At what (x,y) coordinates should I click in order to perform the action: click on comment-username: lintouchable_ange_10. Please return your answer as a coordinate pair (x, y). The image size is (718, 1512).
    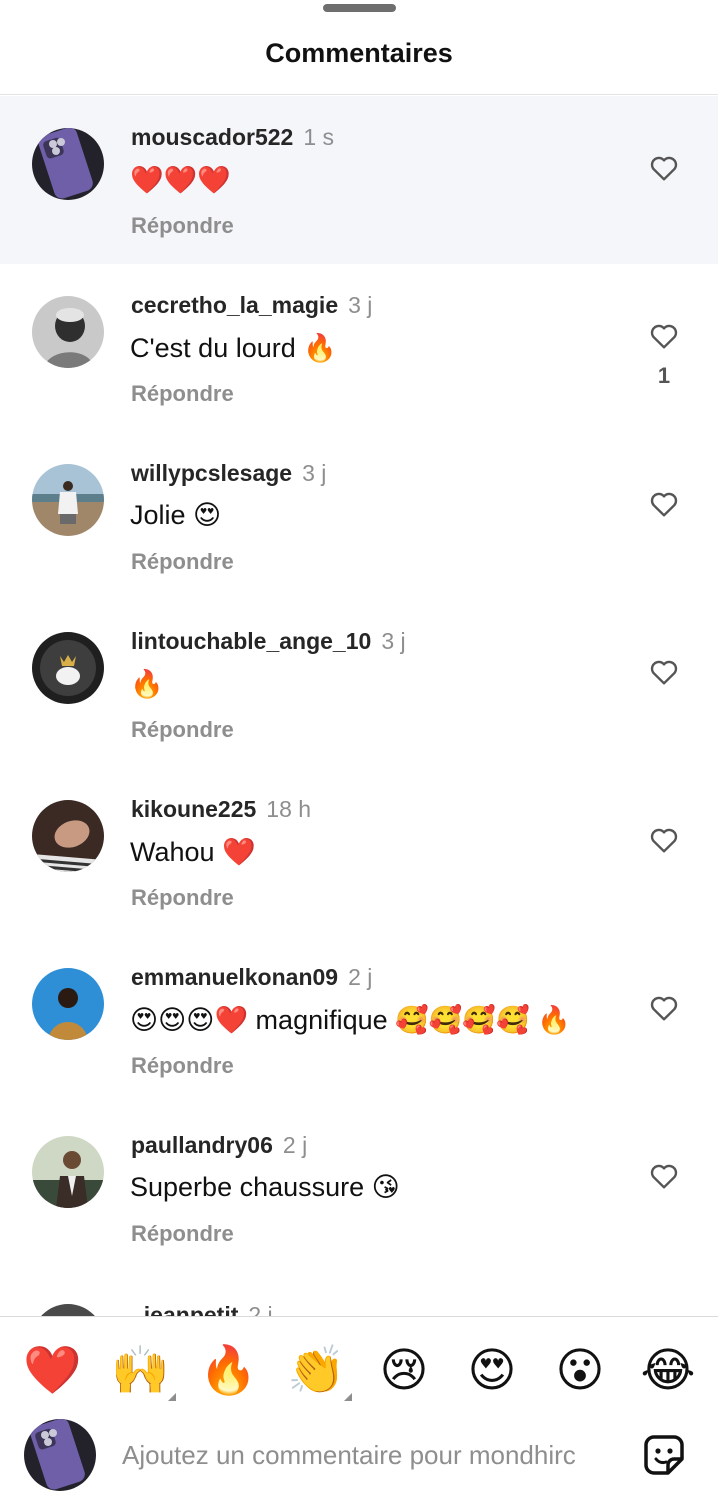
    Looking at the image, I should click on (251, 641).